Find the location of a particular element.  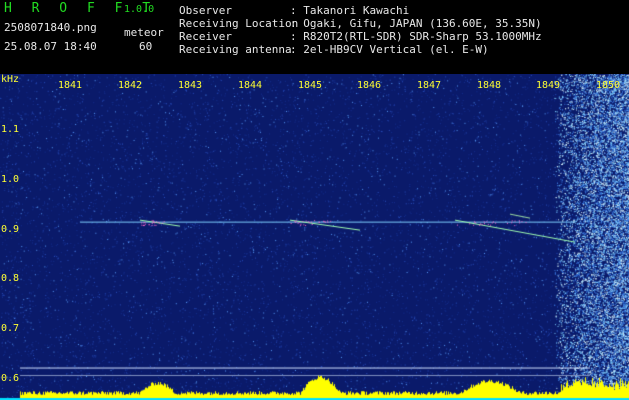

time-tick: 1842 is located at coordinates (130, 85).